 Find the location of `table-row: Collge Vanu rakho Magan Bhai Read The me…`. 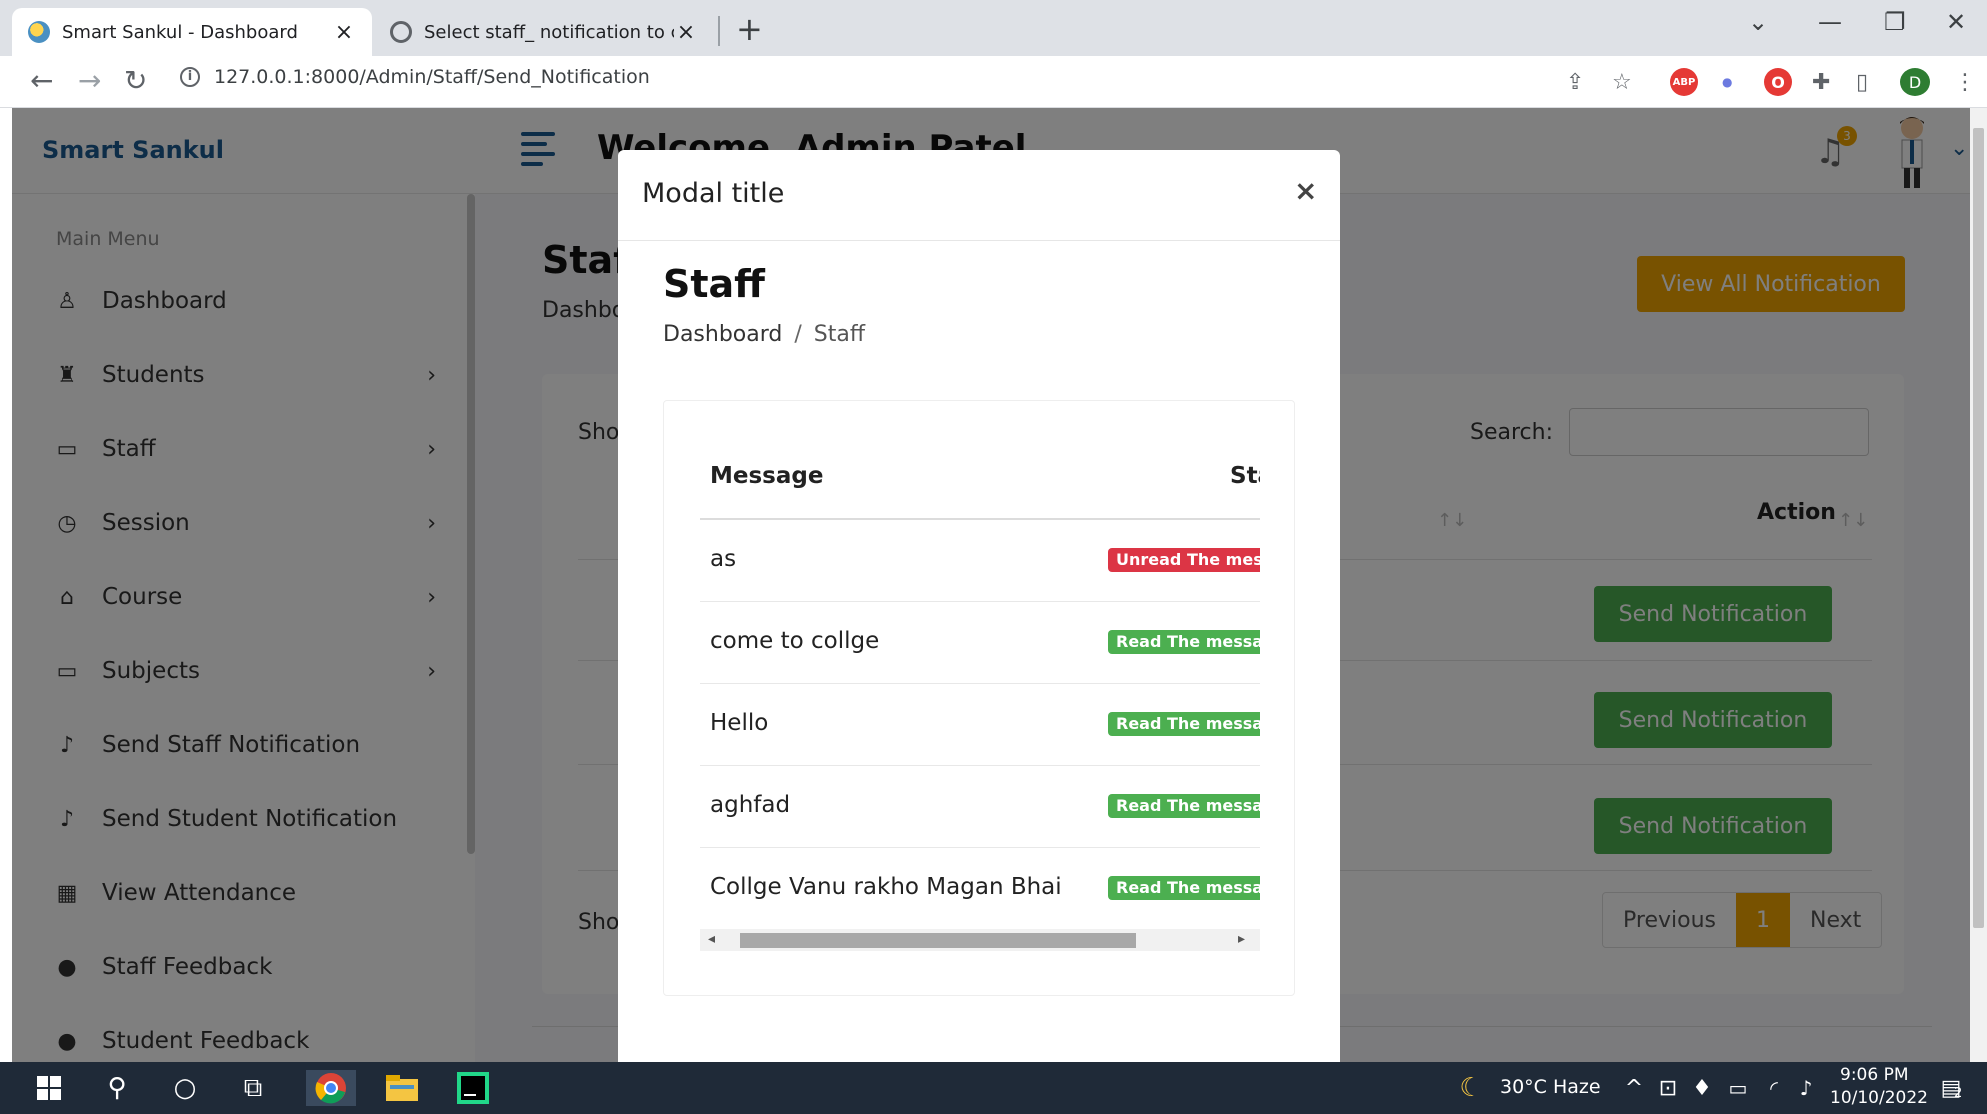

table-row: Collge Vanu rakho Magan Bhai Read The me… is located at coordinates (980, 889).